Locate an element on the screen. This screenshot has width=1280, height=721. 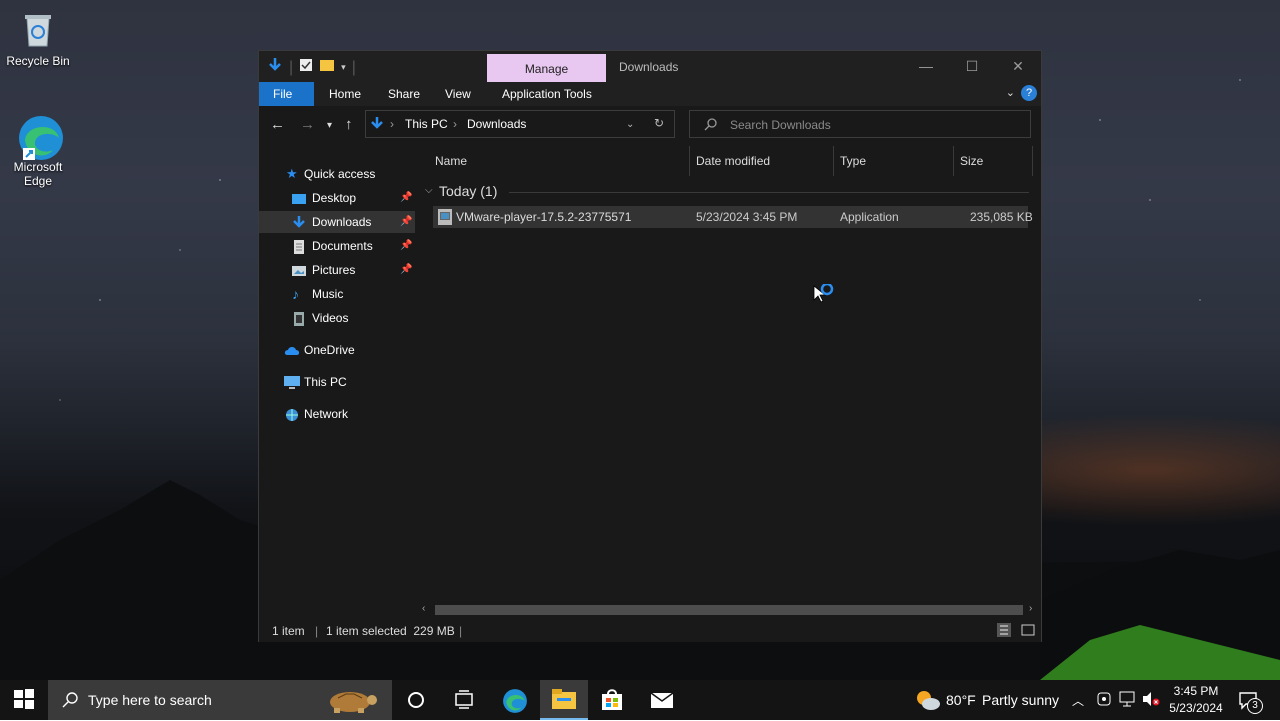
tab-view: View is located at coordinates (458, 94).